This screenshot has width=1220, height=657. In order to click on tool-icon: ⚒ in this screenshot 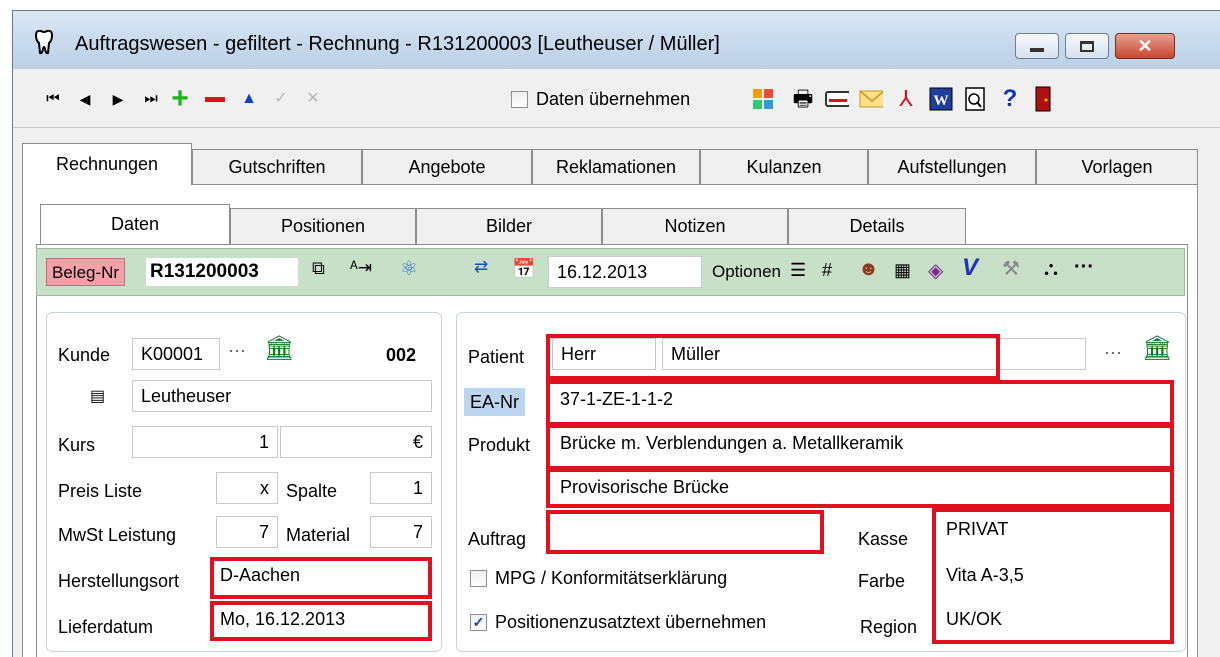, I will do `click(1011, 268)`.